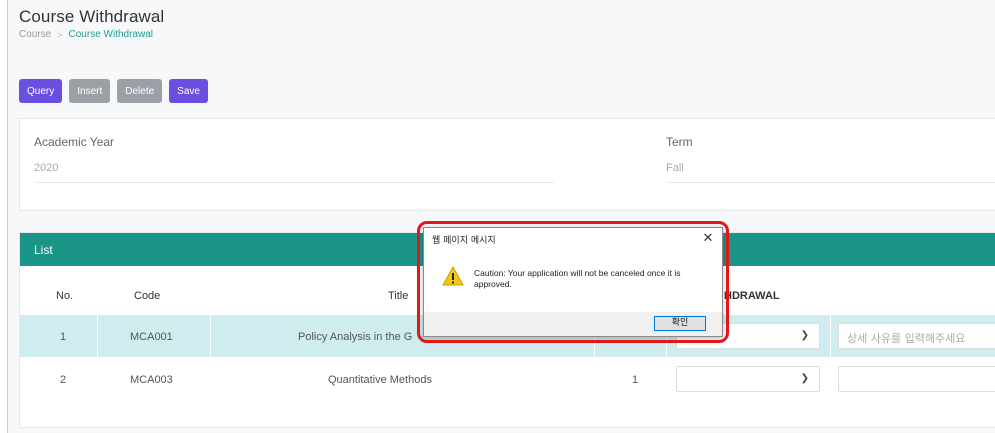 The height and width of the screenshot is (433, 995). I want to click on delete-button: Delete, so click(140, 91).